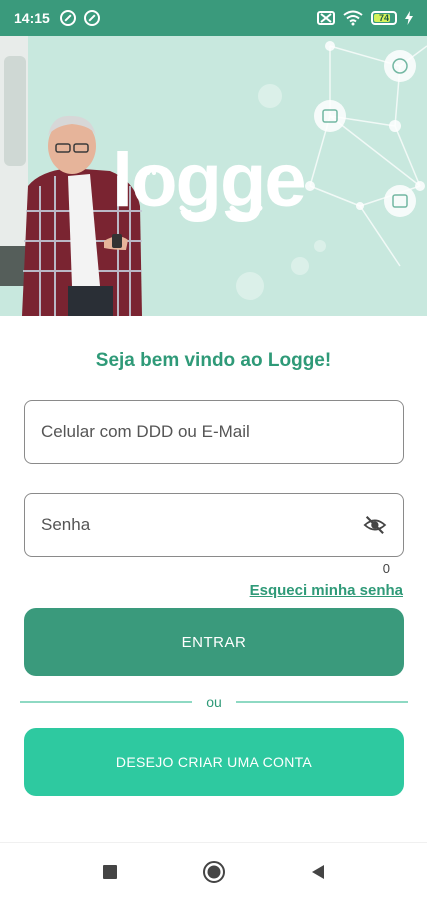 This screenshot has width=427, height=900. I want to click on recent-apps-button, so click(110, 872).